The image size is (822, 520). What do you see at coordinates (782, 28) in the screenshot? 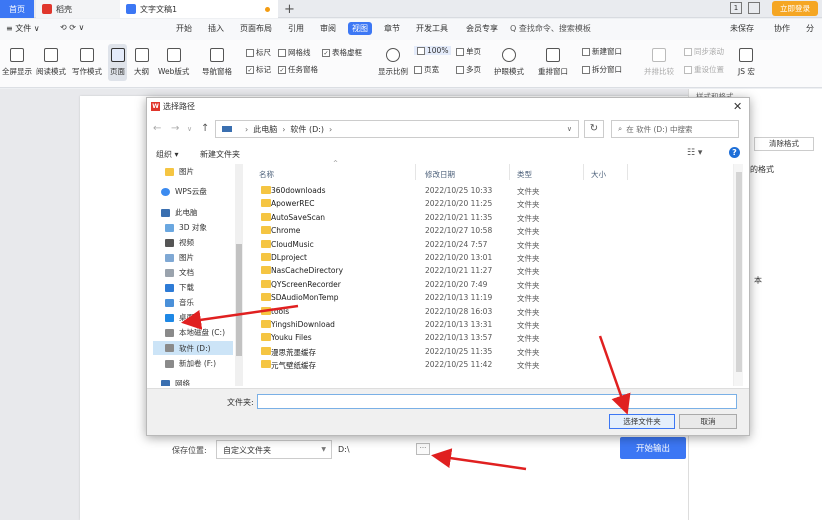
I see `collab-button: 协作` at bounding box center [782, 28].